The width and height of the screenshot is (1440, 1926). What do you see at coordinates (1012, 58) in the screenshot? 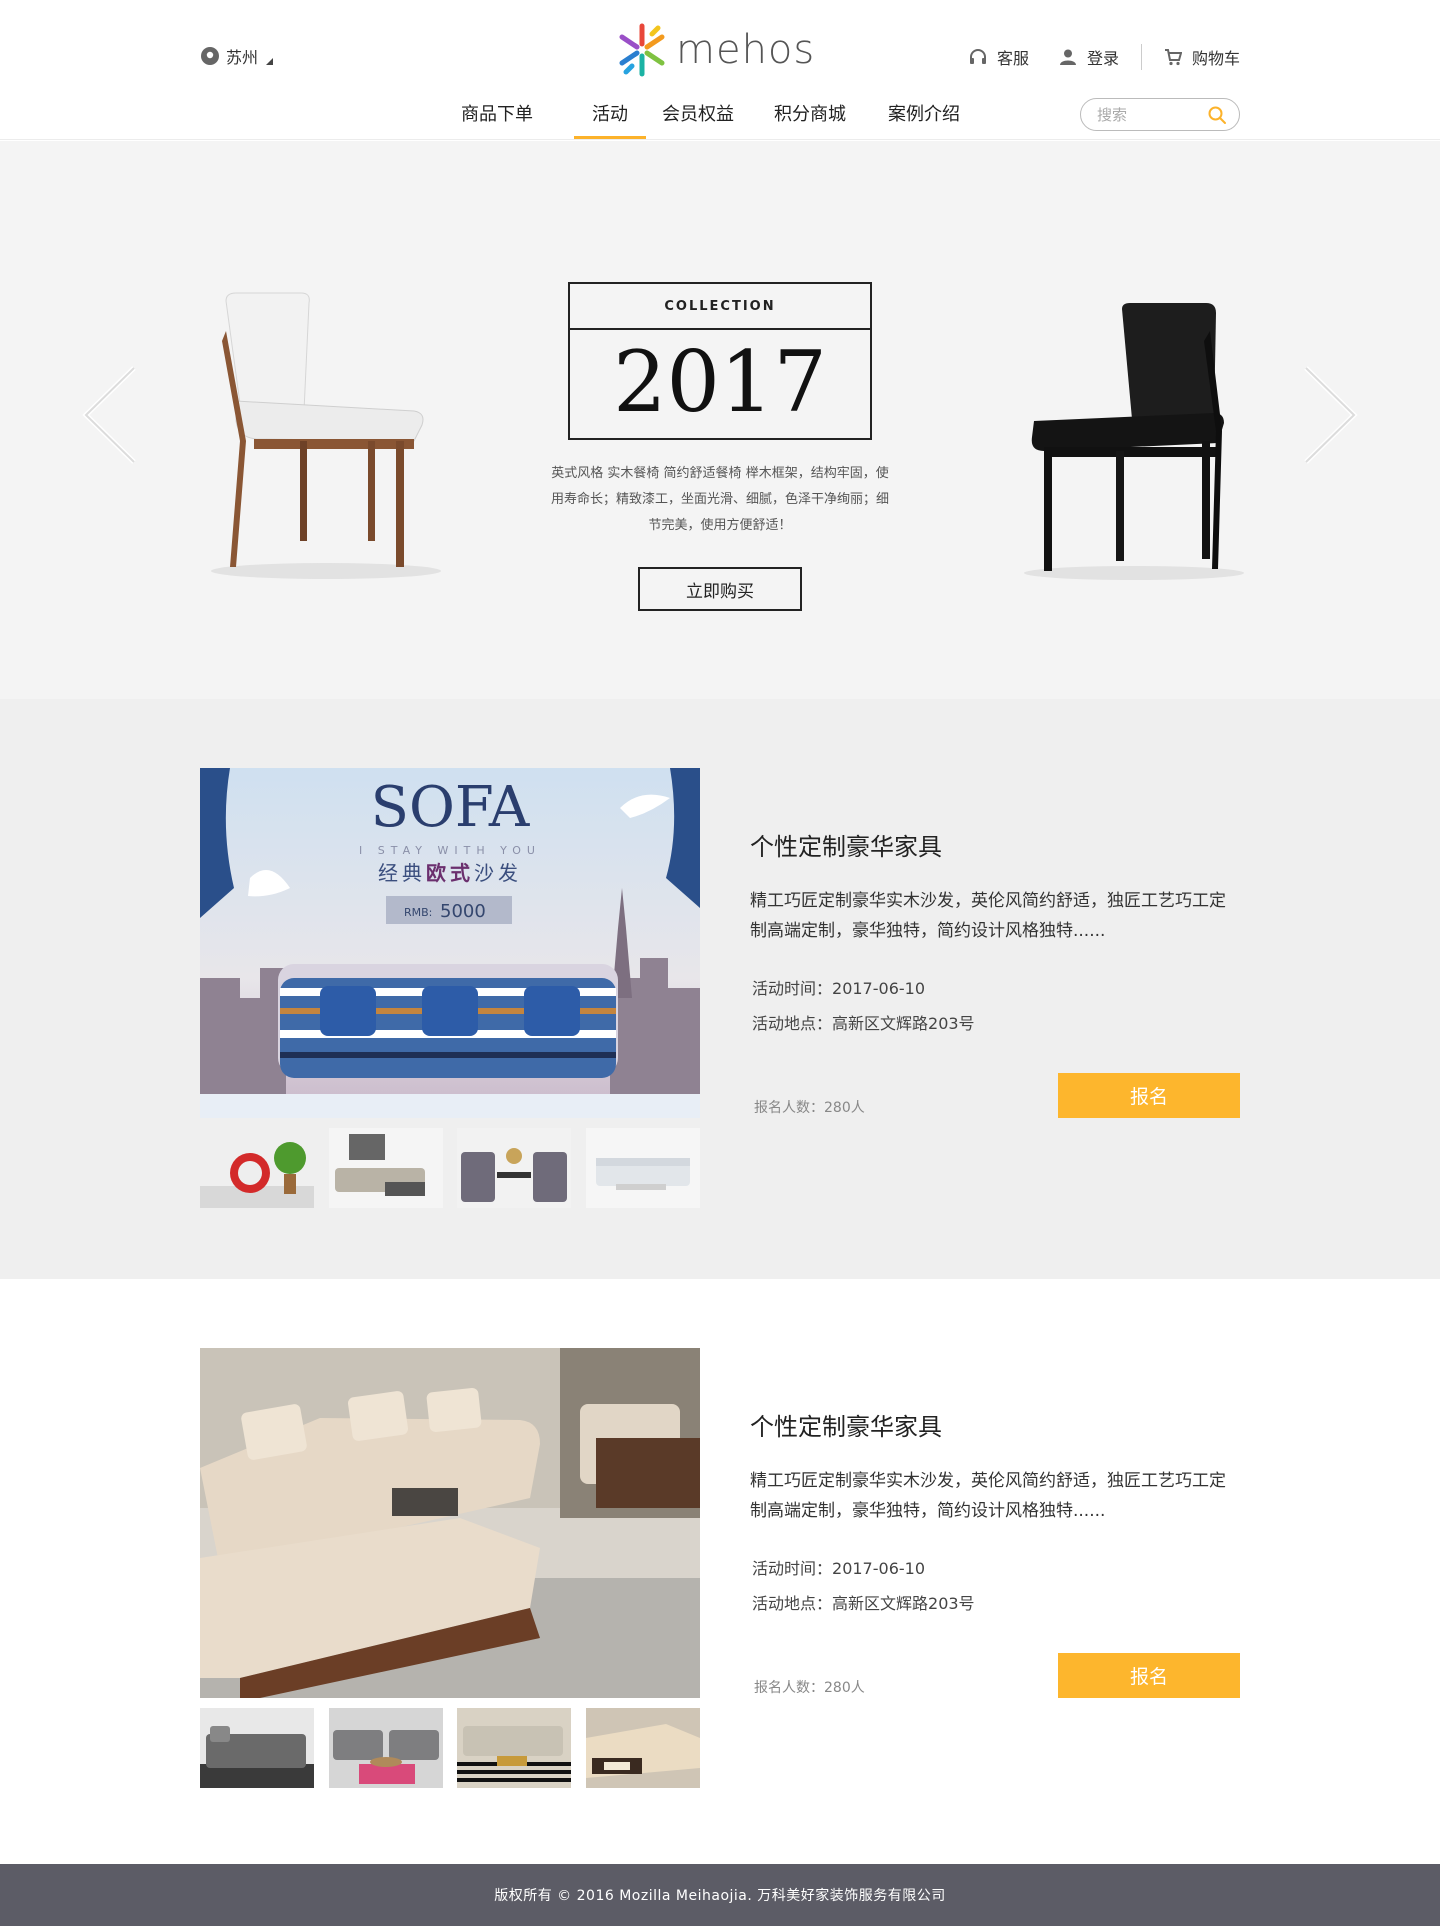
I see `service-label: 客服` at bounding box center [1012, 58].